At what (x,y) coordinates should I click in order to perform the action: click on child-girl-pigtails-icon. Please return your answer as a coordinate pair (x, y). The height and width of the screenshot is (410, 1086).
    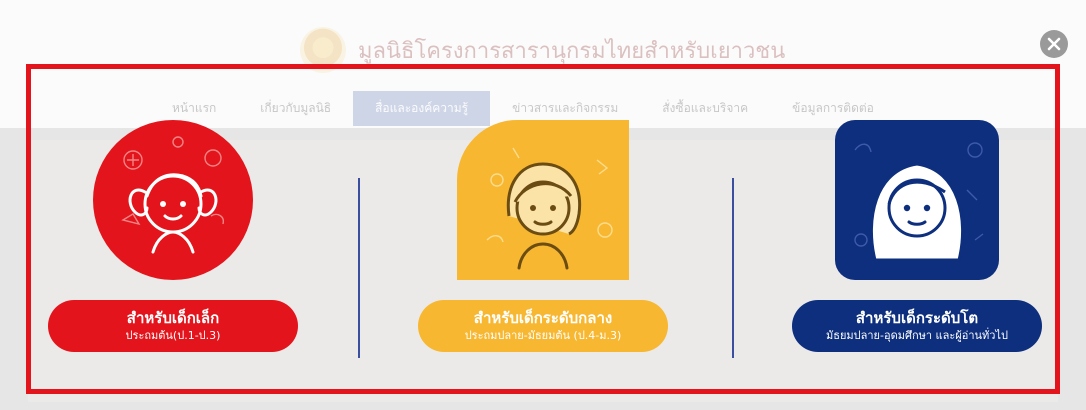
    Looking at the image, I should click on (173, 200).